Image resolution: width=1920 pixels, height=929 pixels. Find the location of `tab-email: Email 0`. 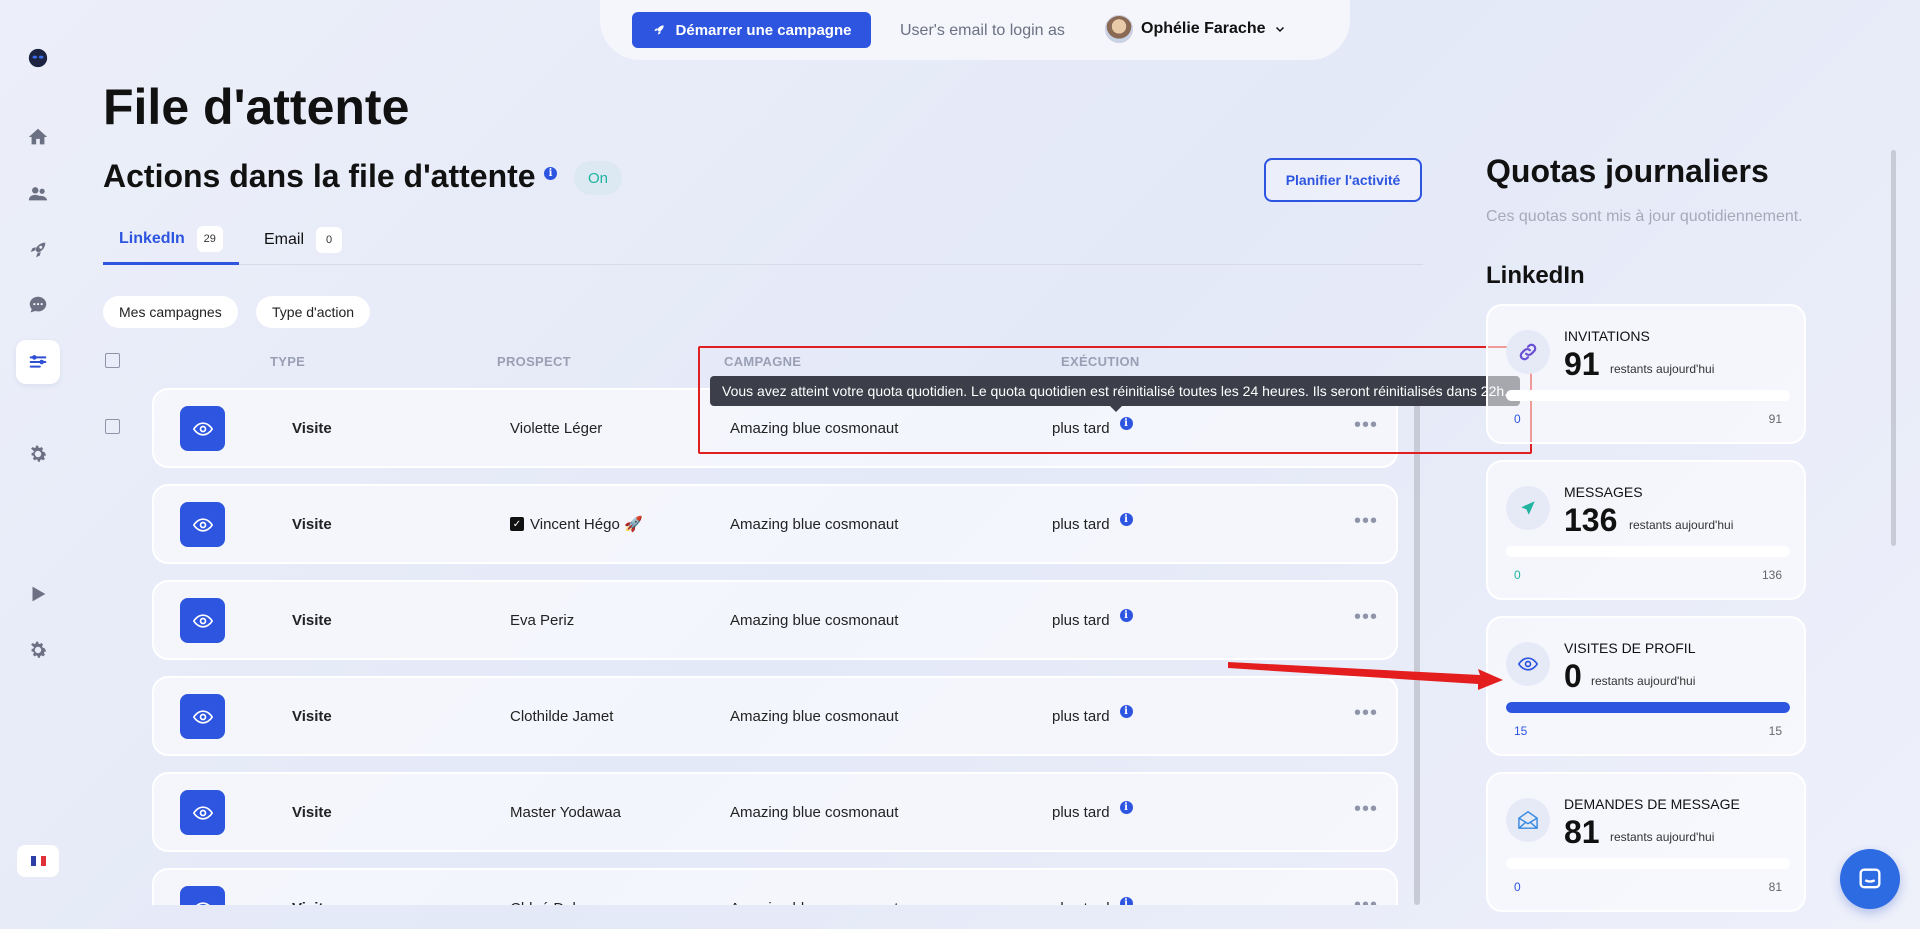

tab-email: Email 0 is located at coordinates (303, 240).